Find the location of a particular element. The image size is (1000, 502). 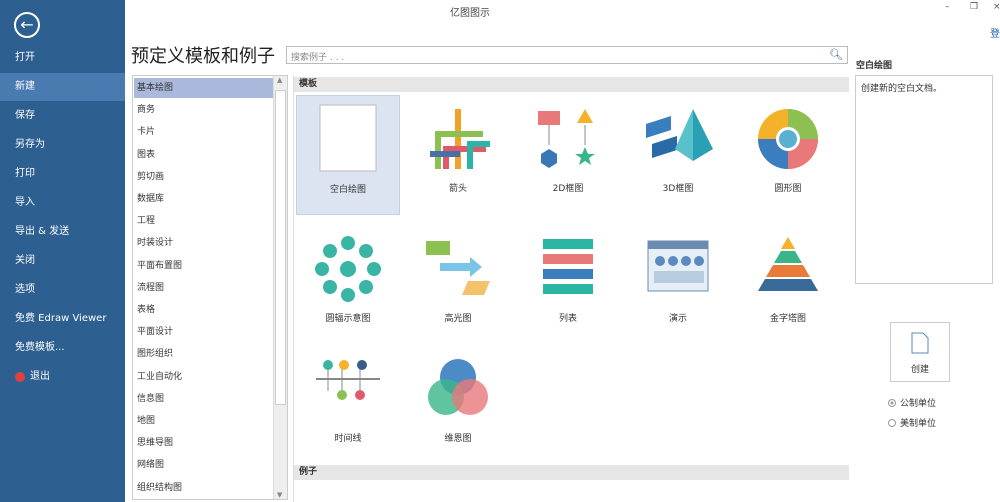

blank-page-icon is located at coordinates (348, 138).